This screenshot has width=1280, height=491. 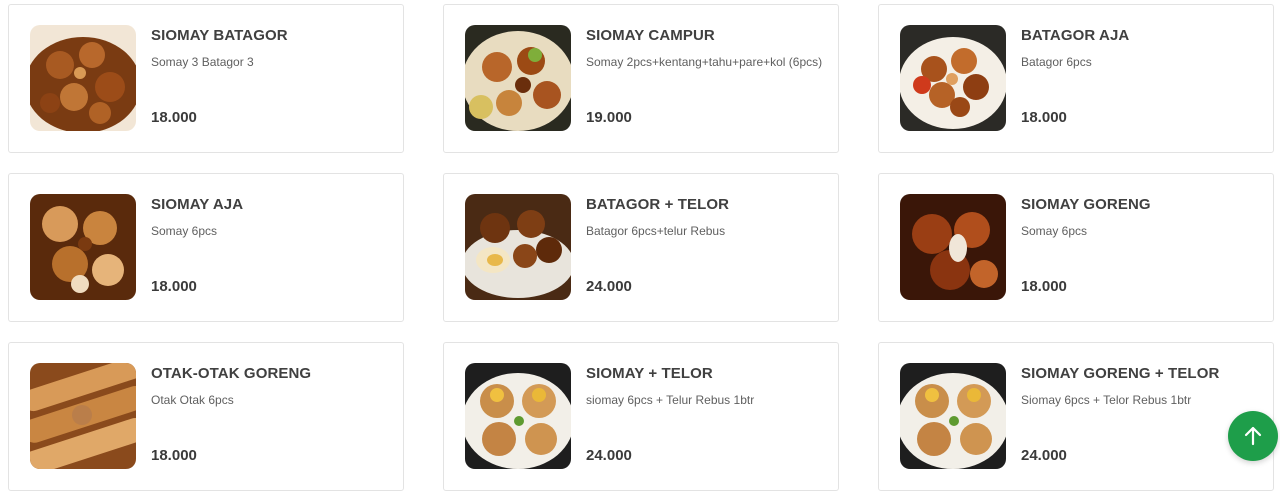 I want to click on item-name: SIOMAY + TELOR, so click(x=649, y=373).